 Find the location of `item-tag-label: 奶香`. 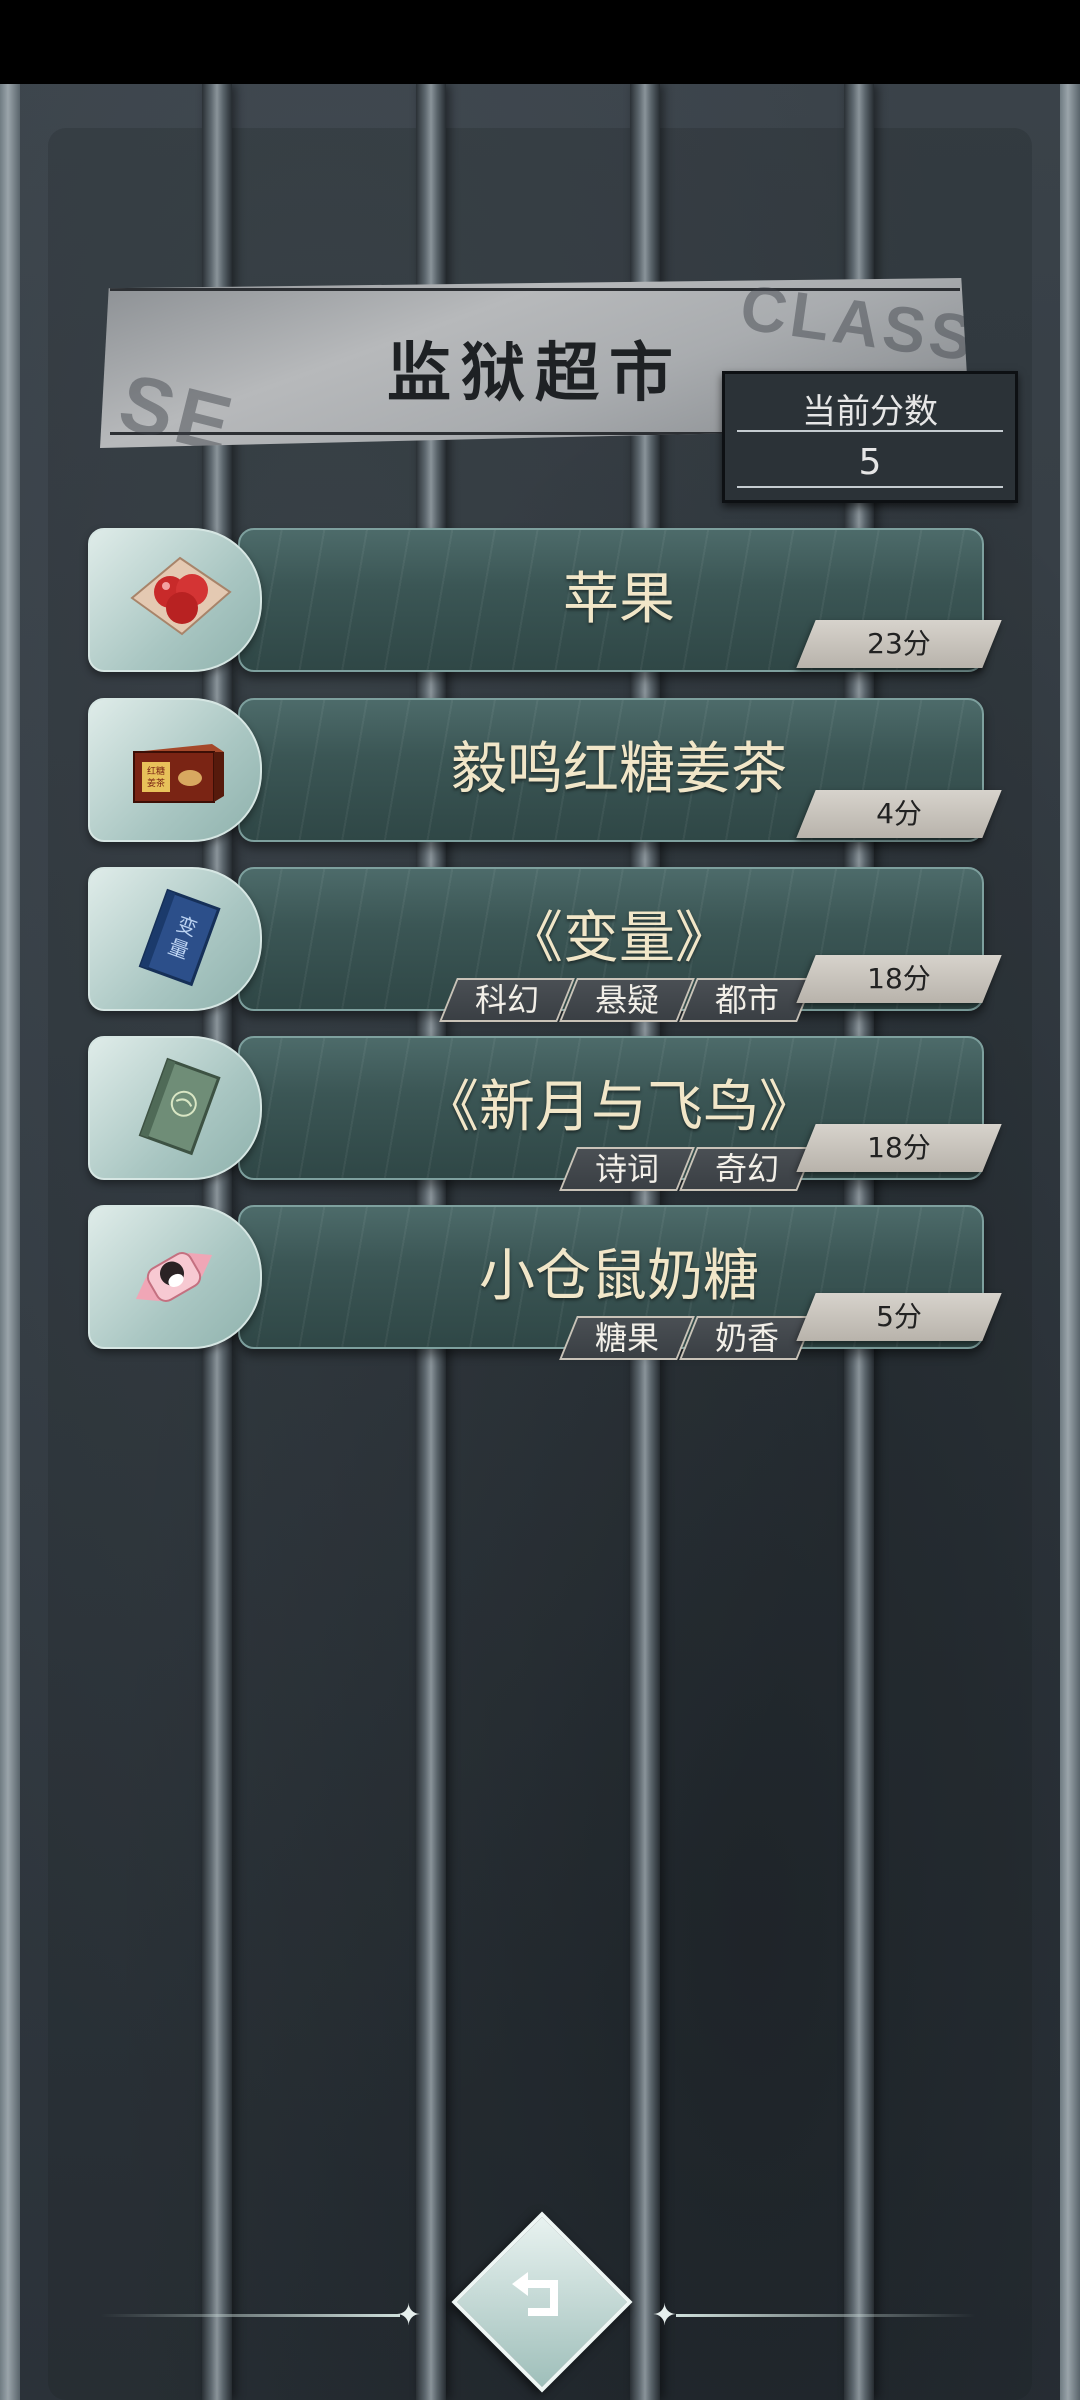

item-tag-label: 奶香 is located at coordinates (746, 1338).